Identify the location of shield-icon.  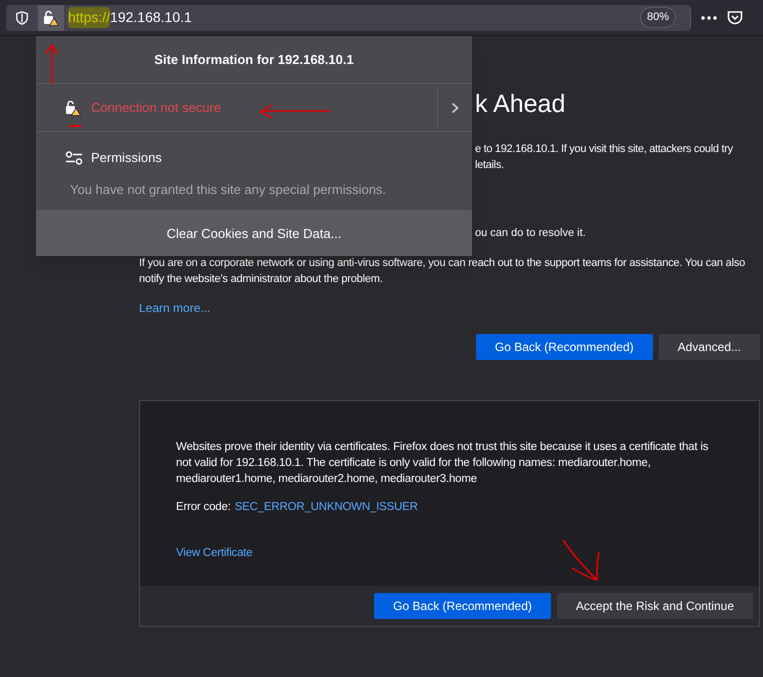
(22, 17).